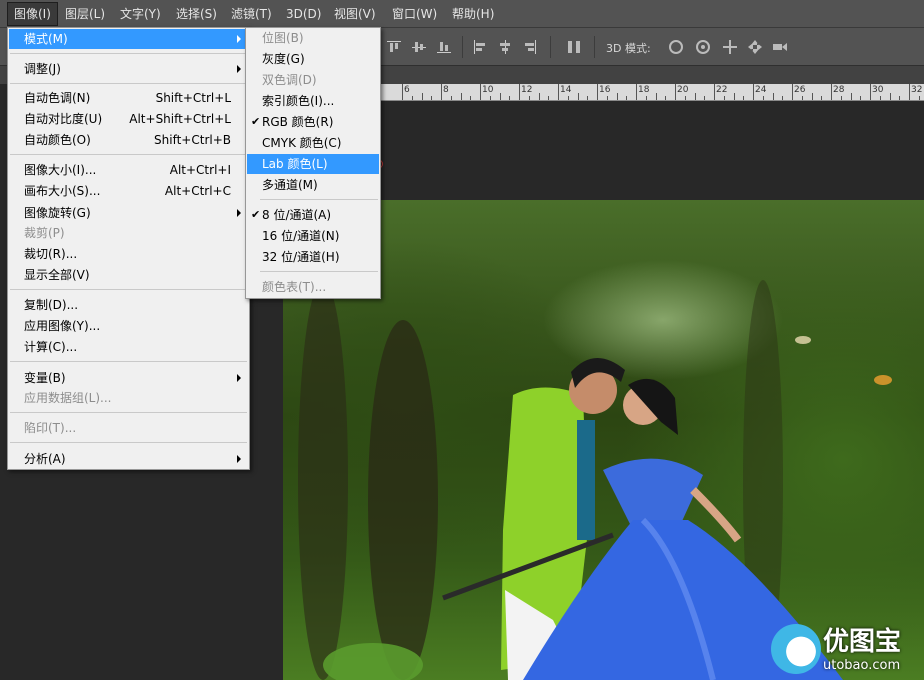 This screenshot has width=924, height=680. I want to click on ruler-label: 12, so click(527, 90).